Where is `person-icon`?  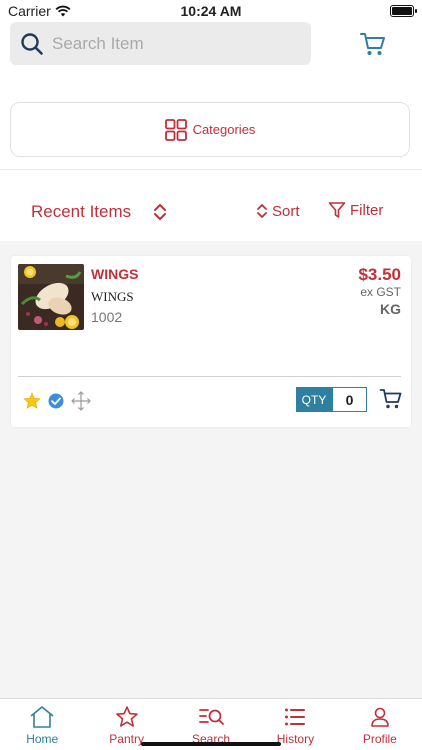 person-icon is located at coordinates (380, 717).